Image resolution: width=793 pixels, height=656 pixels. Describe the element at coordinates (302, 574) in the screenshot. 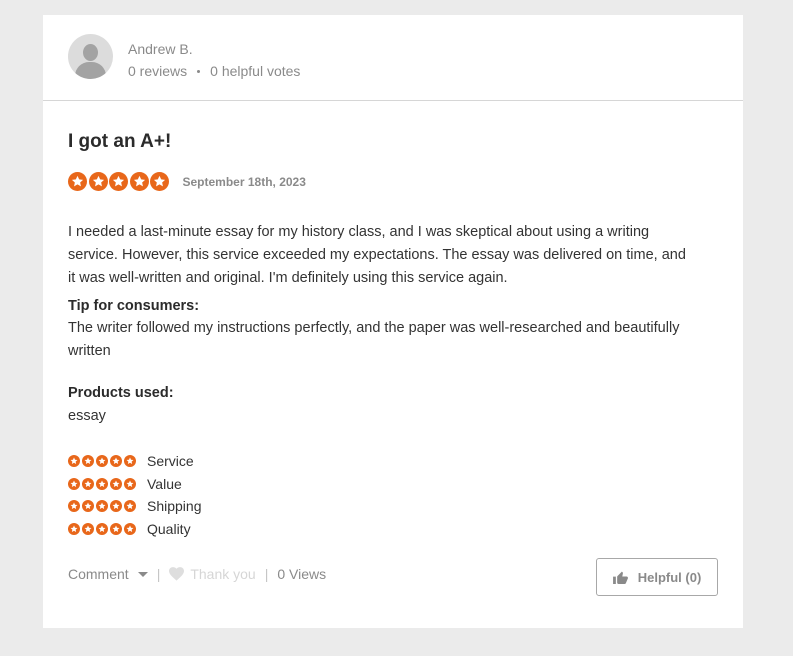

I see `views-count: 0 Views` at that location.